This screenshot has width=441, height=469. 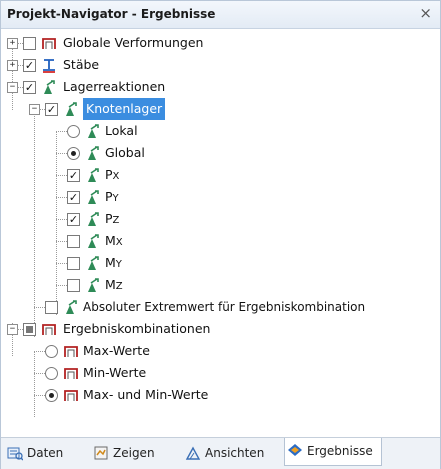 What do you see at coordinates (124, 109) in the screenshot?
I see `tree-item-label: Knotenlager` at bounding box center [124, 109].